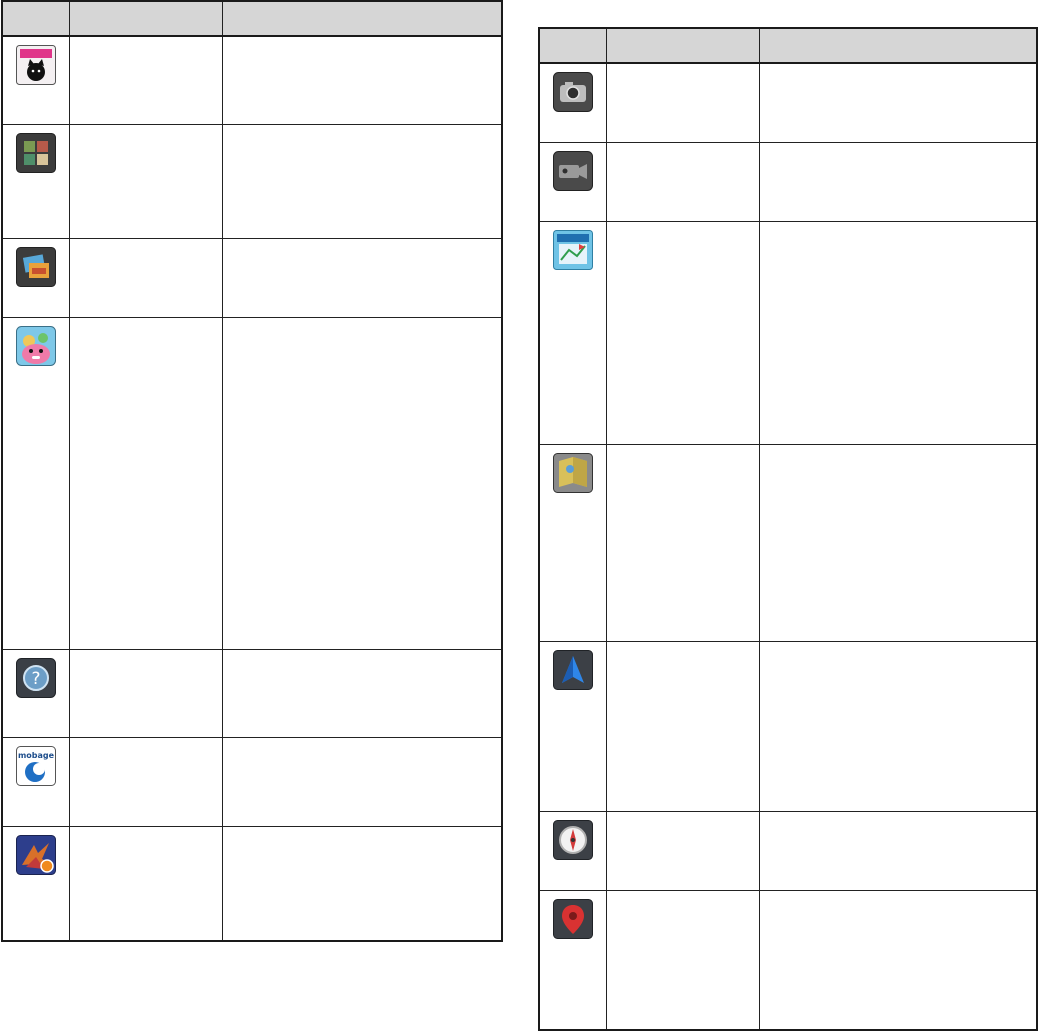 The height and width of the screenshot is (1032, 1040). What do you see at coordinates (572, 669) in the screenshot?
I see `navigation-arrow-app-icon` at bounding box center [572, 669].